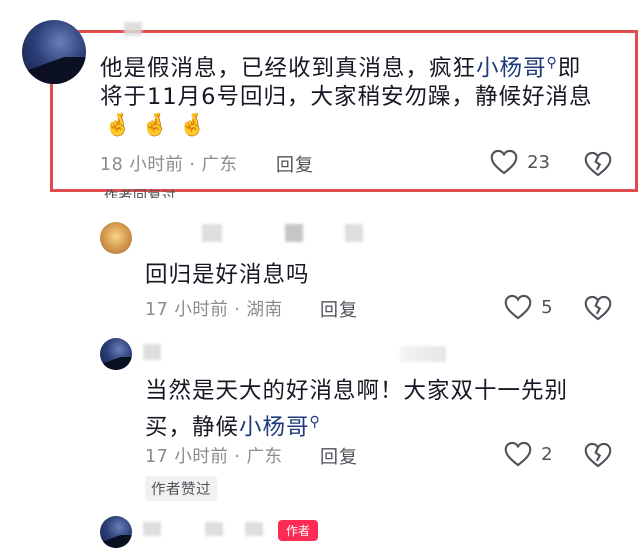 This screenshot has width=640, height=548. What do you see at coordinates (346, 97) in the screenshot?
I see `comment-text-line2: 将于11月6号回归，大家稍安勿躁，静候好消息` at bounding box center [346, 97].